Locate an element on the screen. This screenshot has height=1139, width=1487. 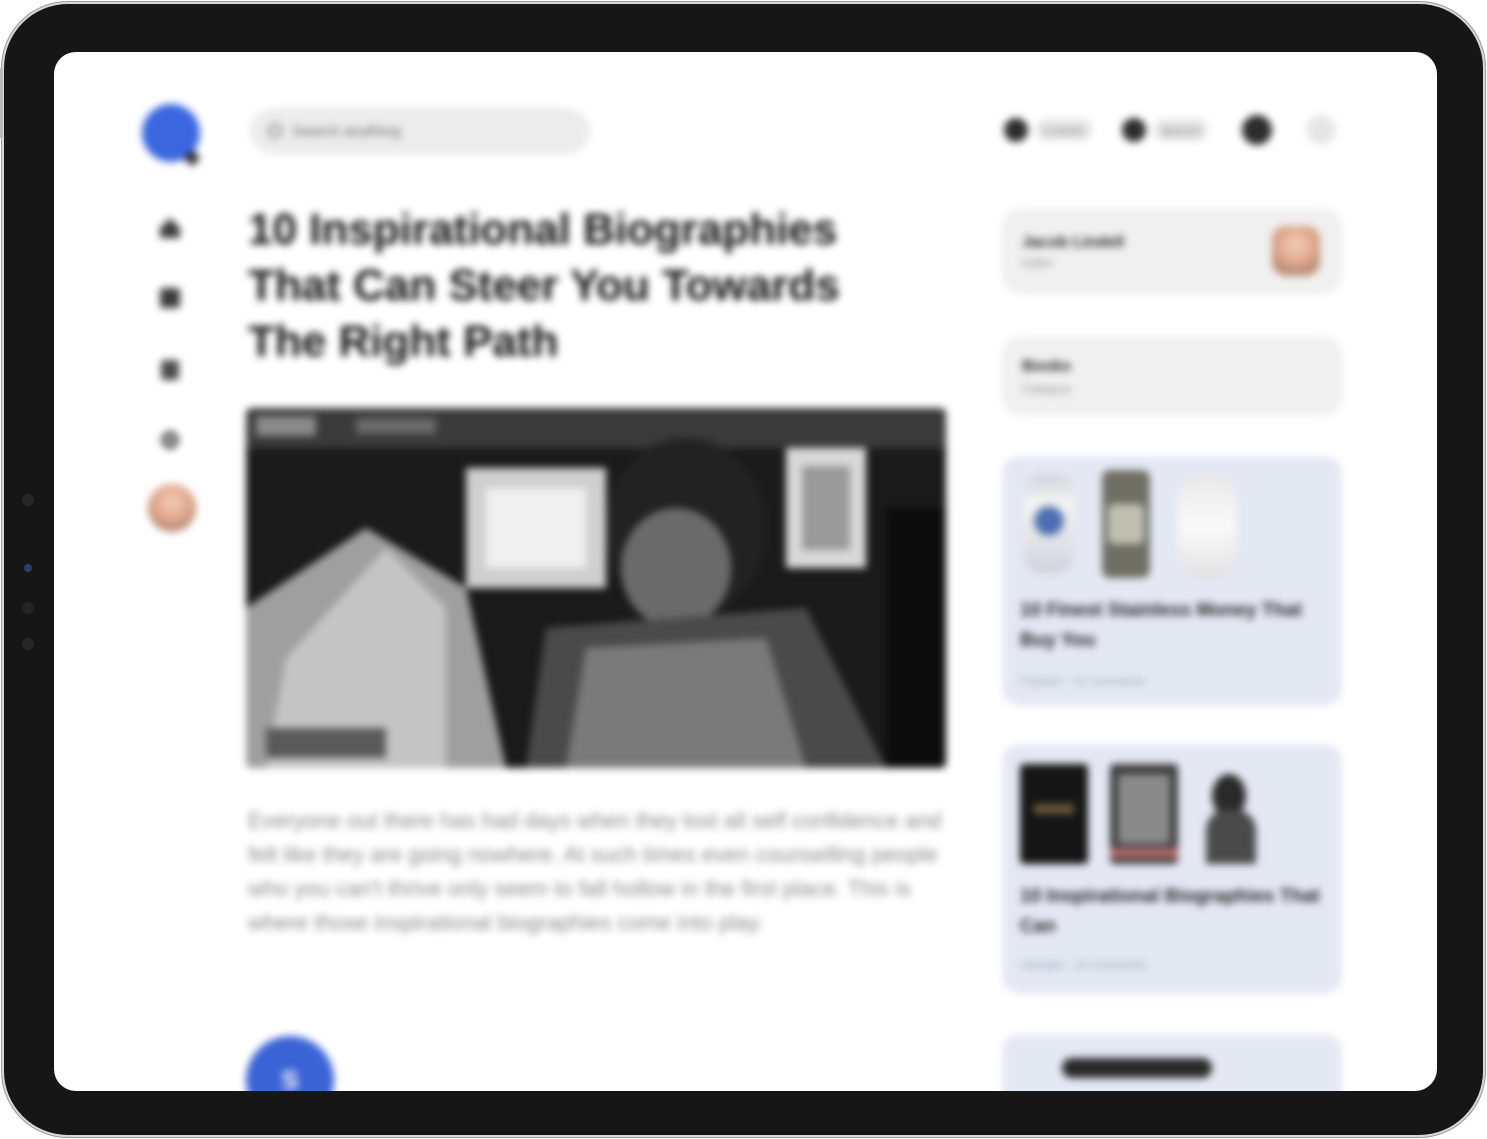
grid-icon is located at coordinates (170, 298).